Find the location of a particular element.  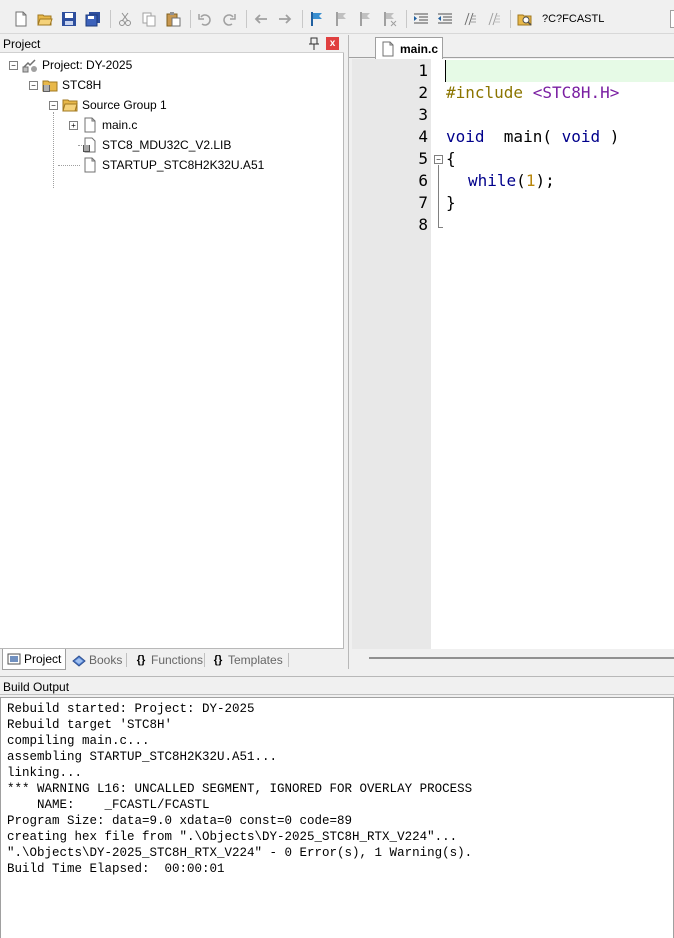

bookmark-prev-icon is located at coordinates (341, 19).